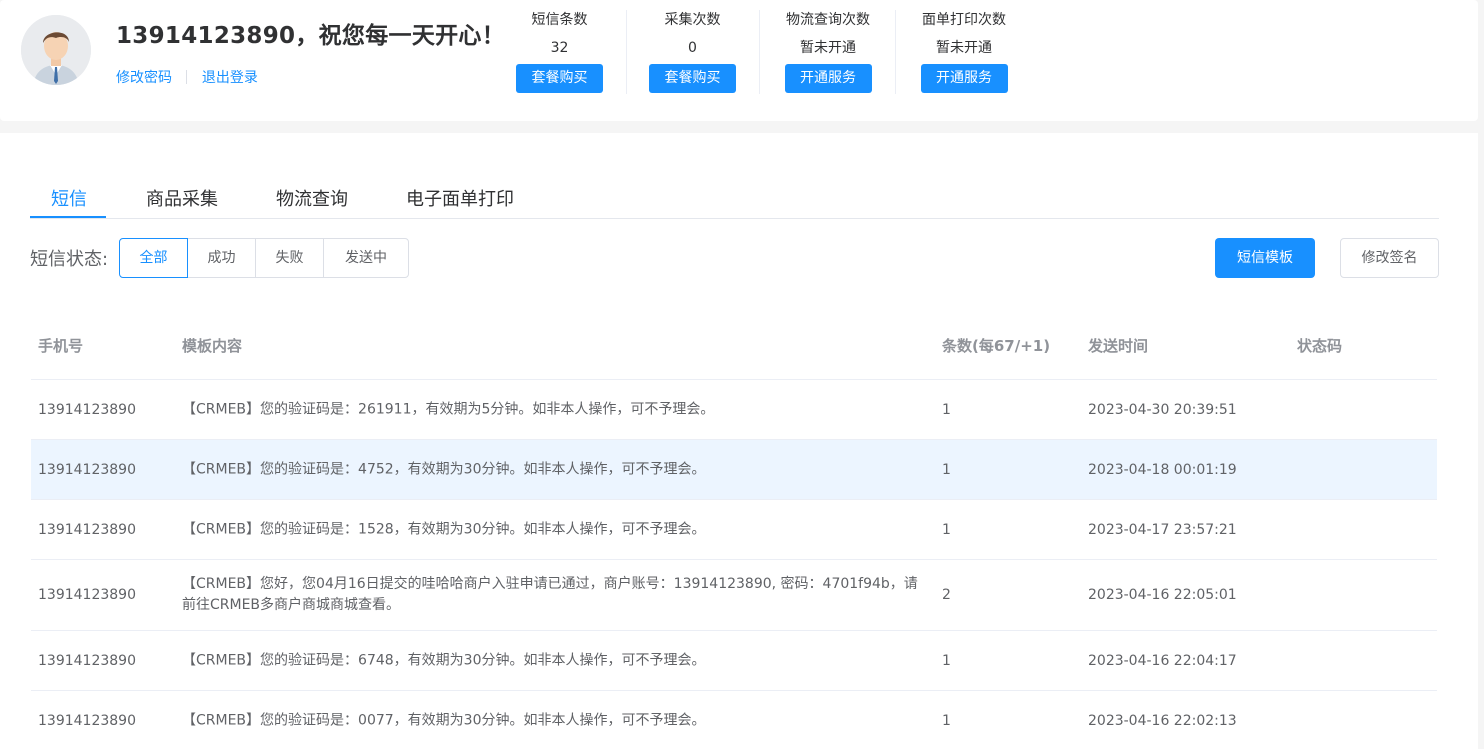 Image resolution: width=1484 pixels, height=749 pixels. I want to click on column-content: 模板内容, so click(212, 346).